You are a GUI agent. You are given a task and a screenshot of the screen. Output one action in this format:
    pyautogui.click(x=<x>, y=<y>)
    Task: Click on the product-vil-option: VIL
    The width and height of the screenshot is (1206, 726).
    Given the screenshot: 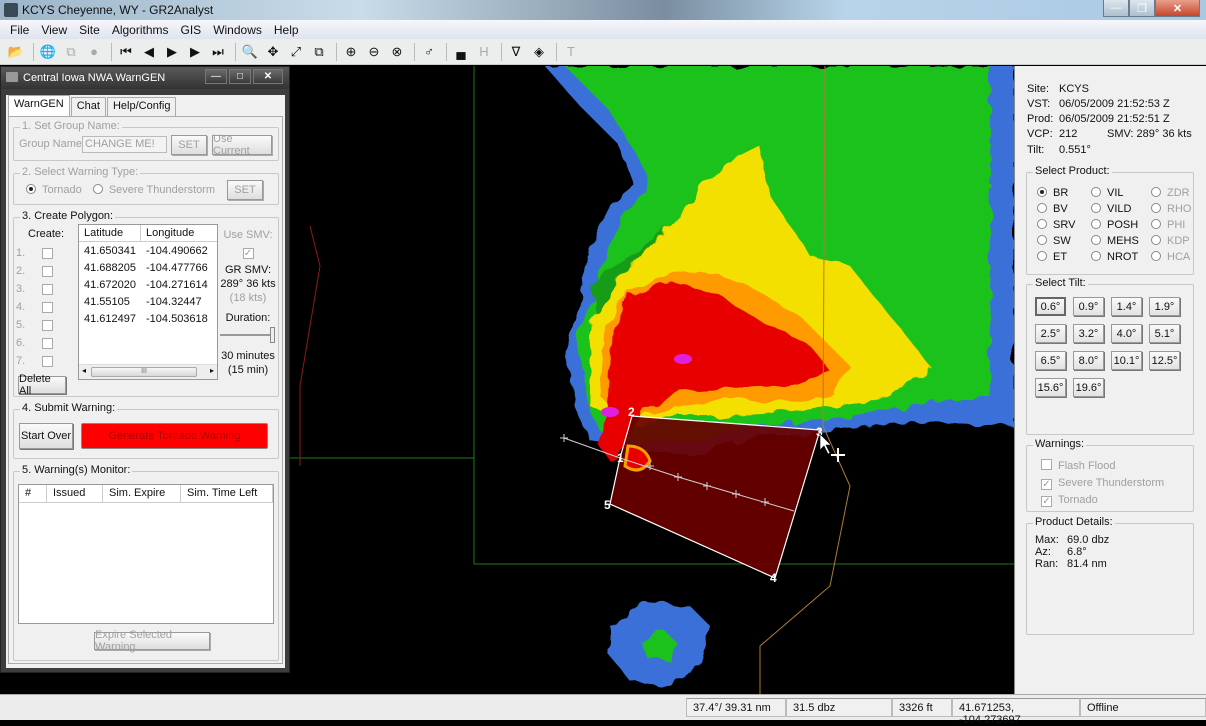 What is the action you would take?
    pyautogui.click(x=1121, y=193)
    